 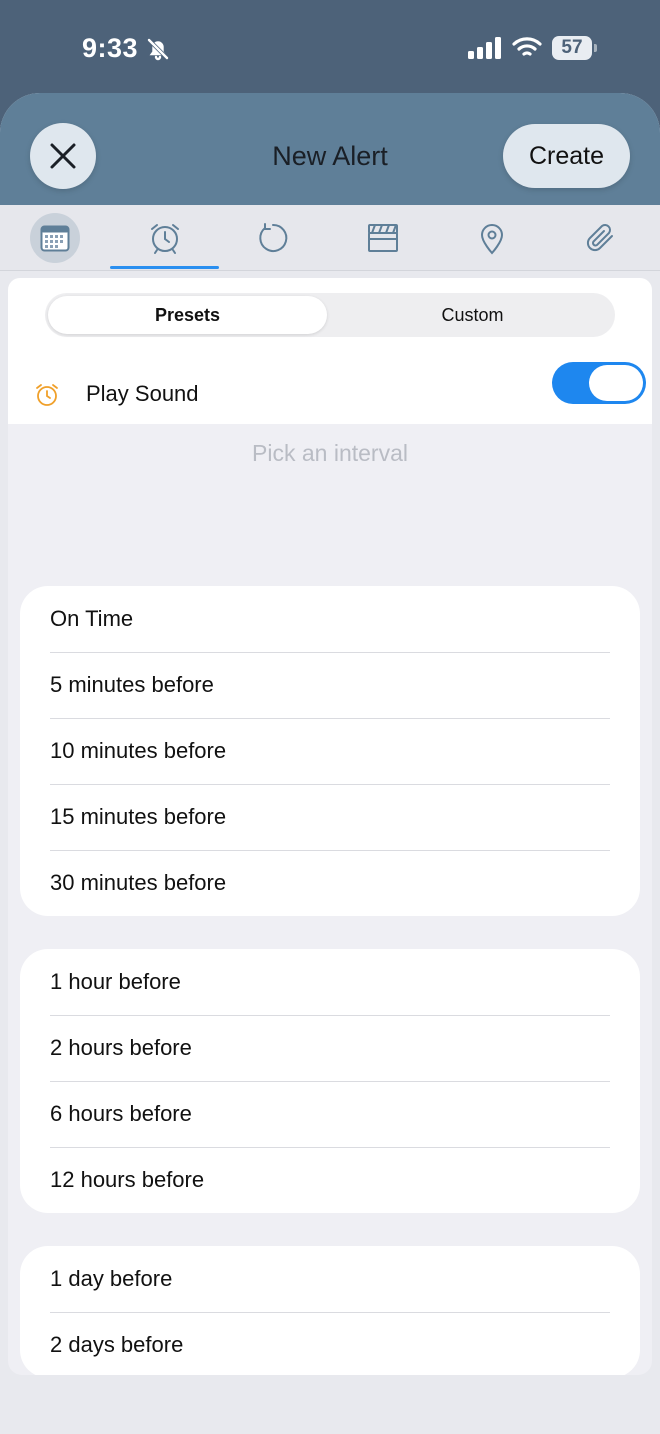 I want to click on tab-attachment, so click(x=601, y=238).